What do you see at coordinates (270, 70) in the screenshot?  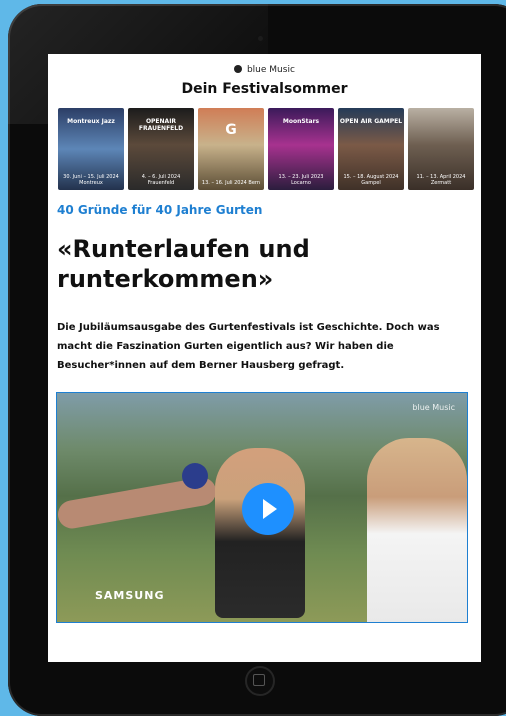 I see `brand-name: blue Music` at bounding box center [270, 70].